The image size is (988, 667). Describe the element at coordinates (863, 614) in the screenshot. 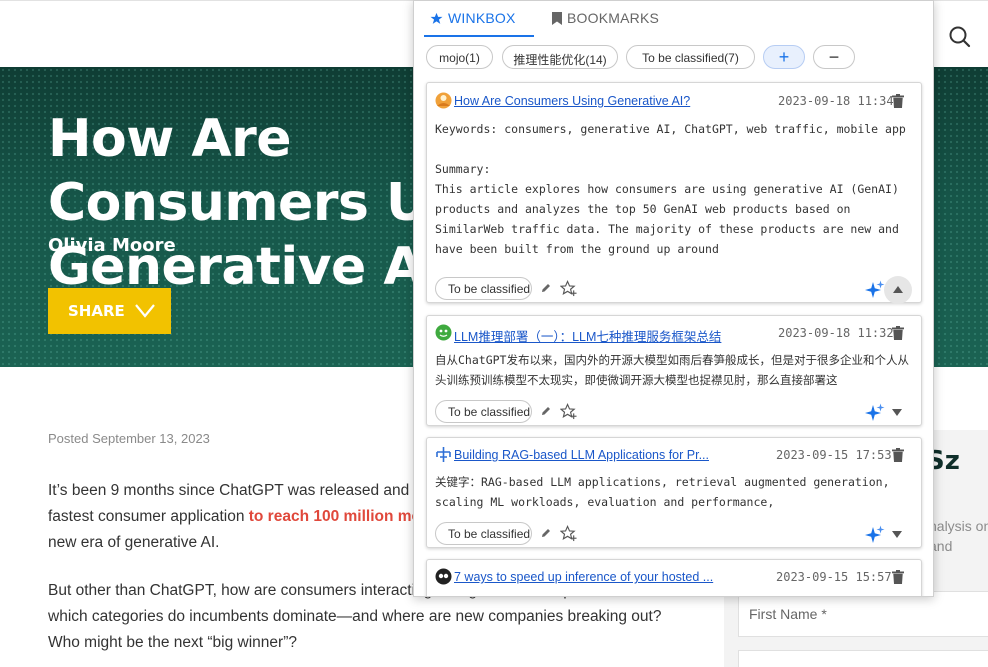

I see `first-name-field: First Name *` at that location.